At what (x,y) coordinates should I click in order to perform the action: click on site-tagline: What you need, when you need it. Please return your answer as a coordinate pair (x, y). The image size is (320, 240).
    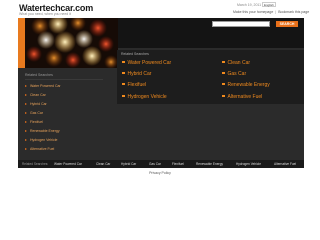
    Looking at the image, I should click on (45, 14).